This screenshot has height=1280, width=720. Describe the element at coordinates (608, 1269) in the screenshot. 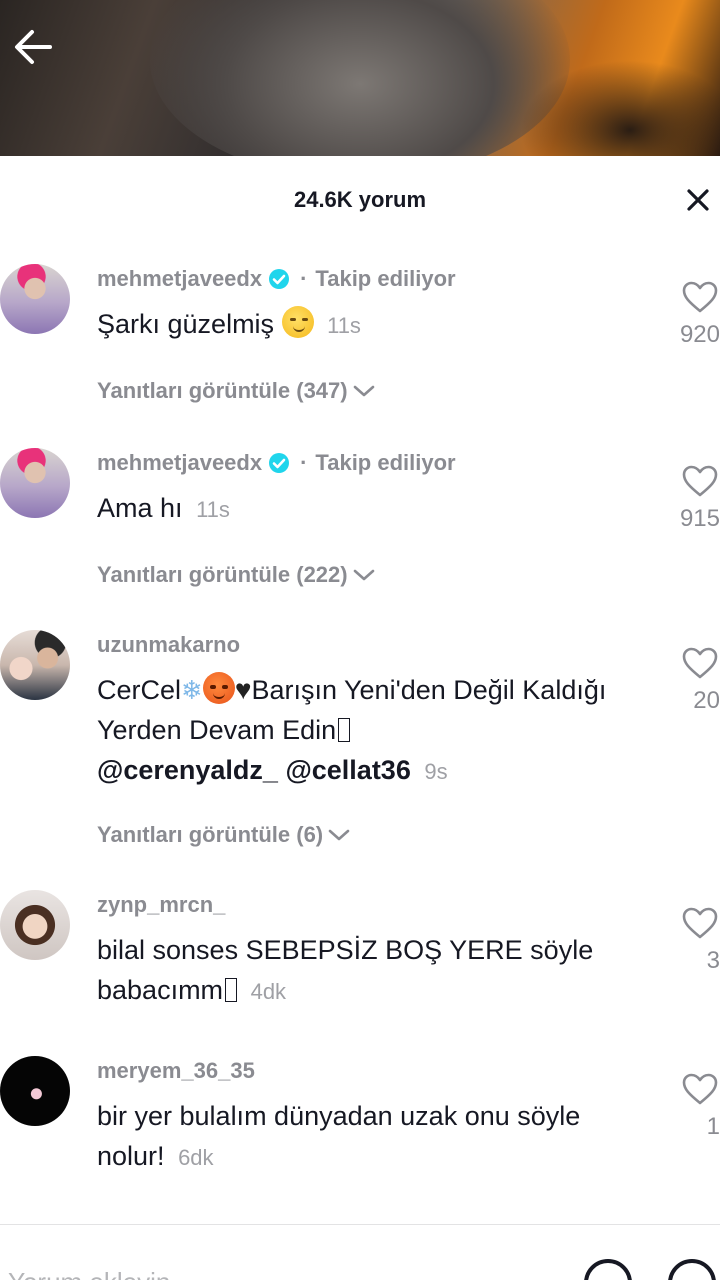

I see `mention-button` at that location.